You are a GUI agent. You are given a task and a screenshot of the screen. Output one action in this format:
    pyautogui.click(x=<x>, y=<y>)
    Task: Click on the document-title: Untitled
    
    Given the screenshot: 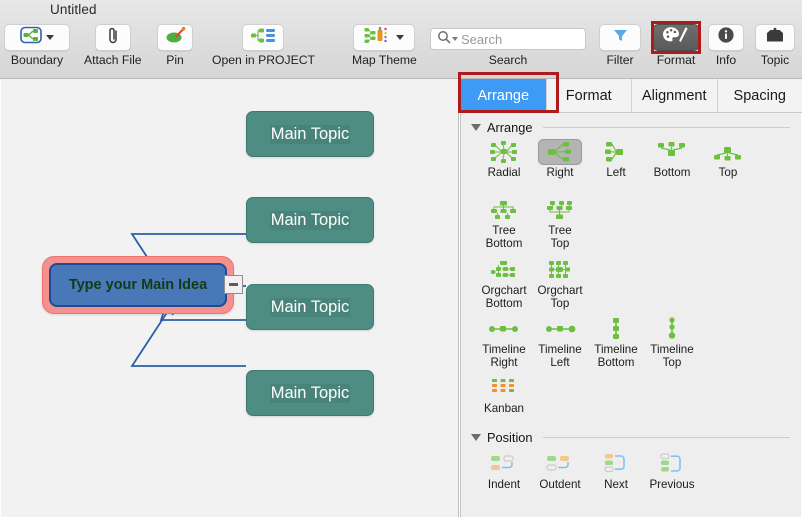 What is the action you would take?
    pyautogui.click(x=73, y=9)
    